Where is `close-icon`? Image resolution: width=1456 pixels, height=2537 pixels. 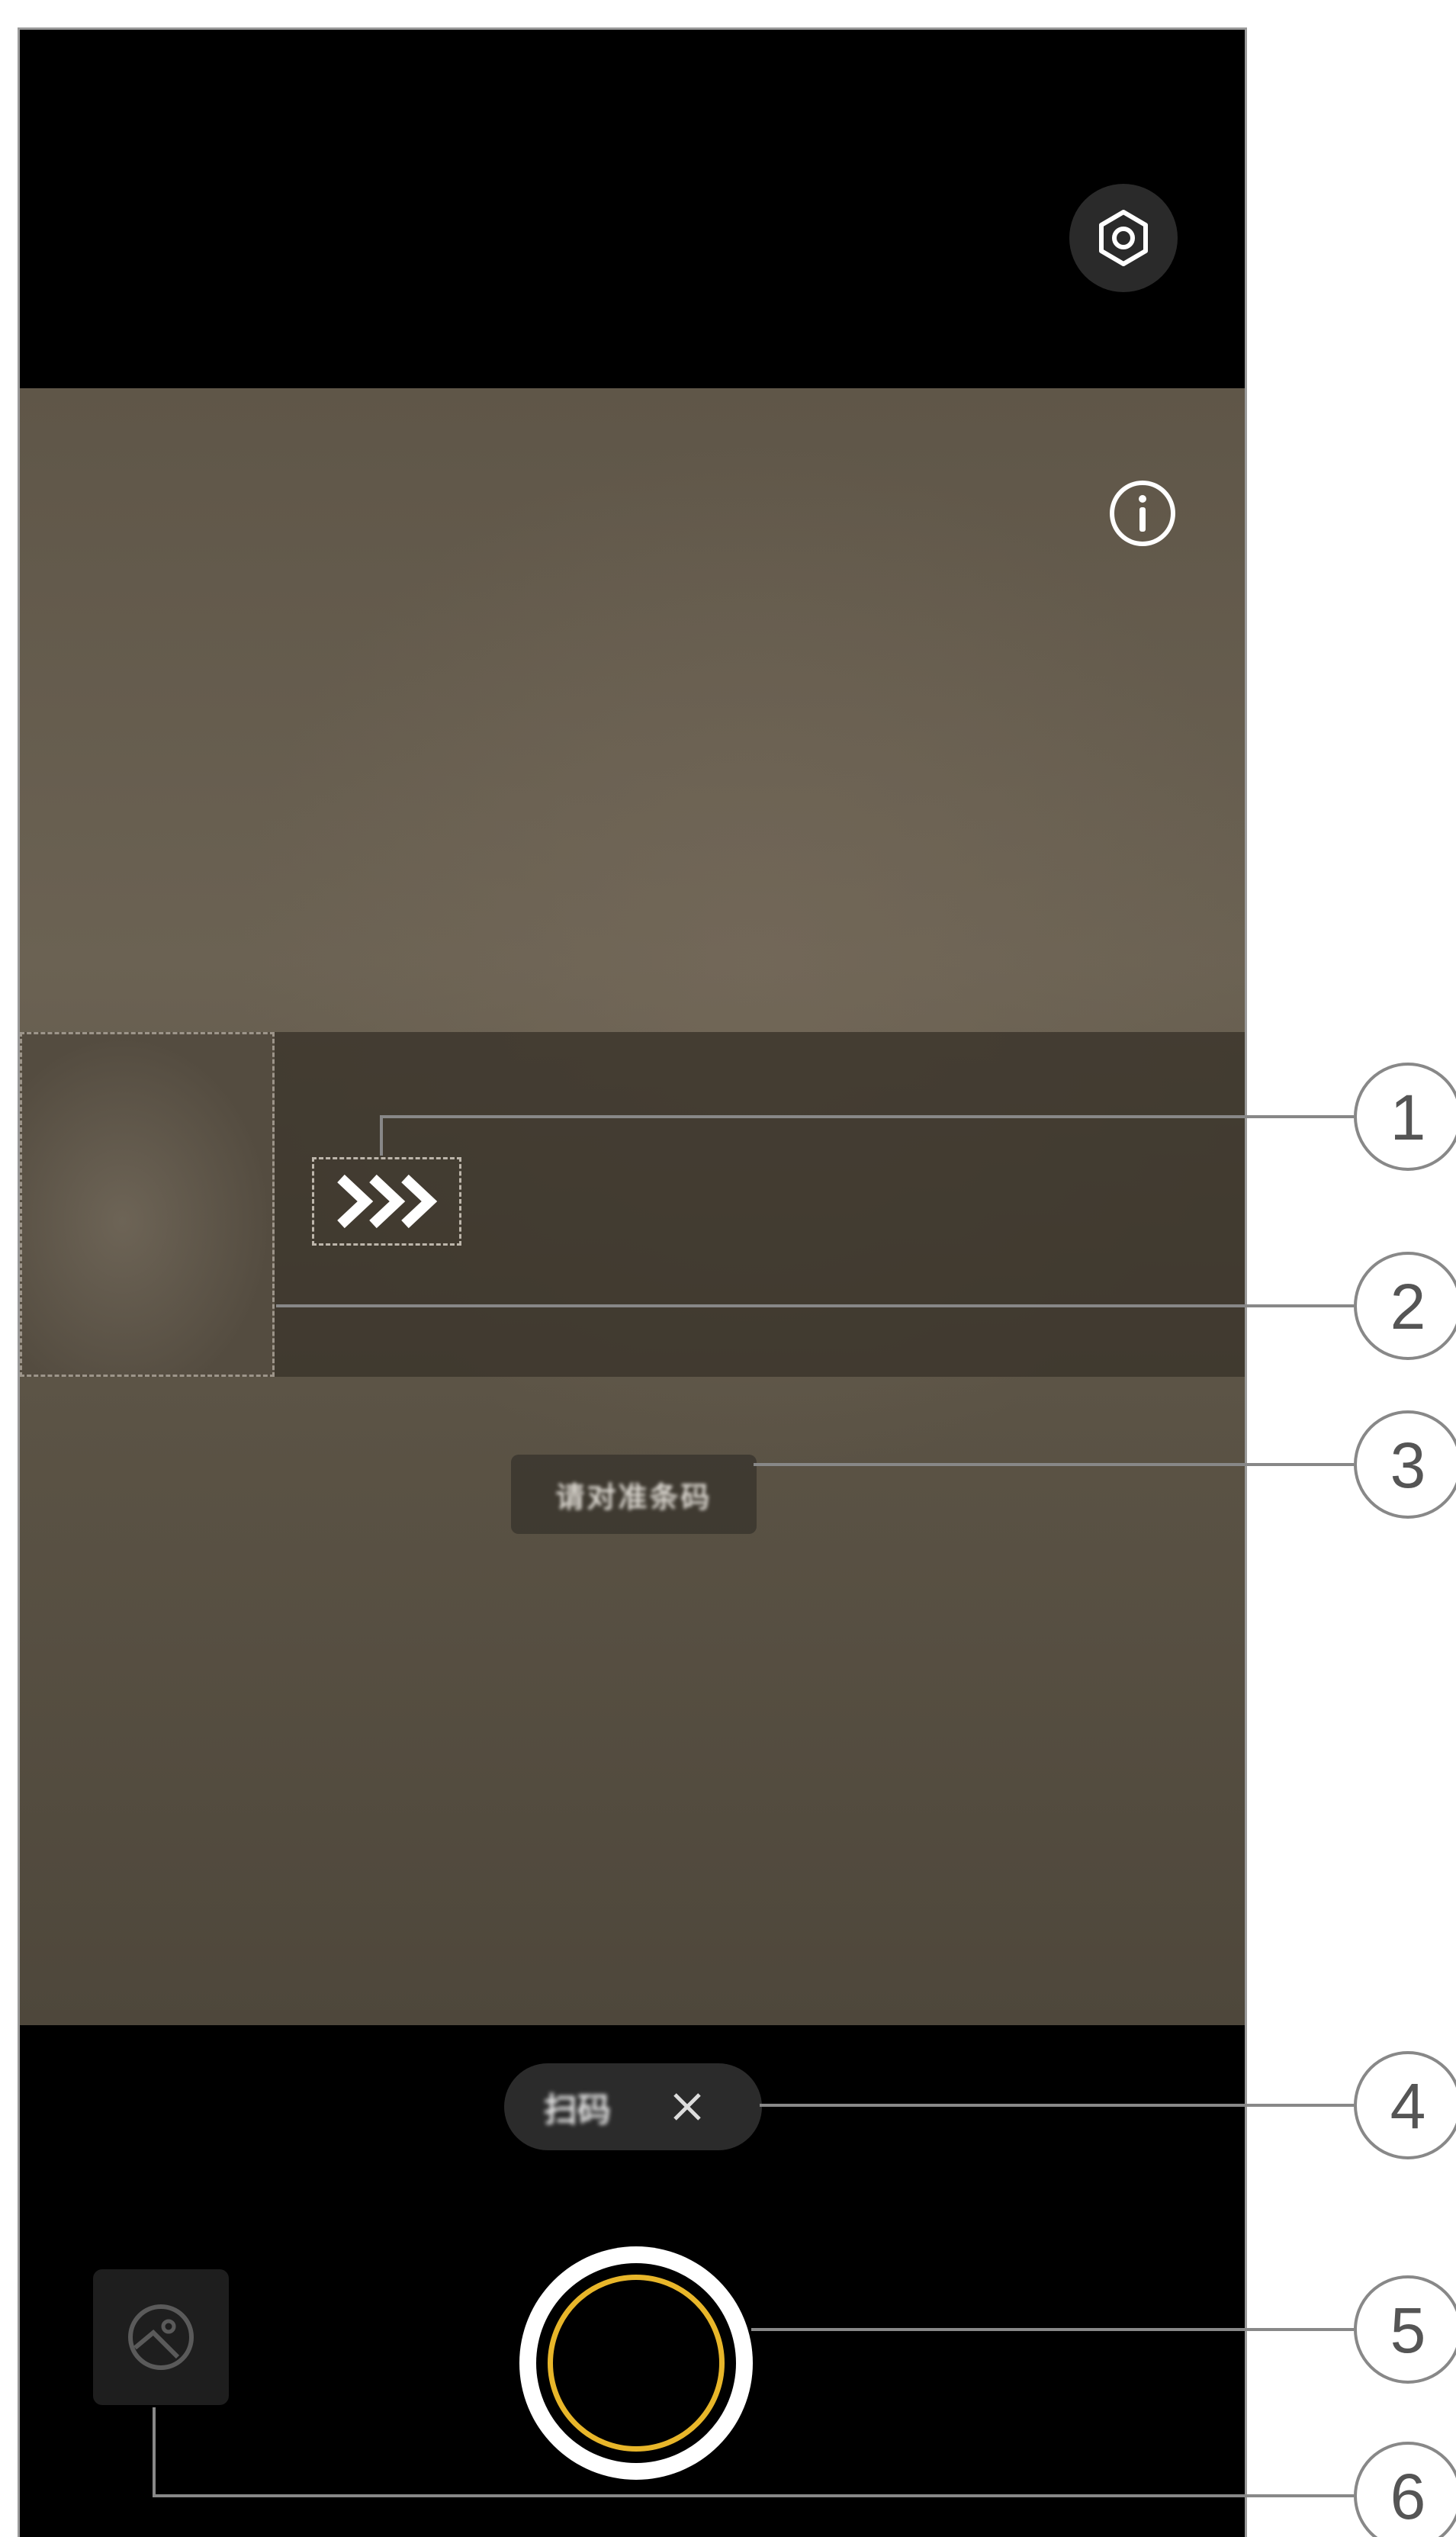 close-icon is located at coordinates (687, 2107).